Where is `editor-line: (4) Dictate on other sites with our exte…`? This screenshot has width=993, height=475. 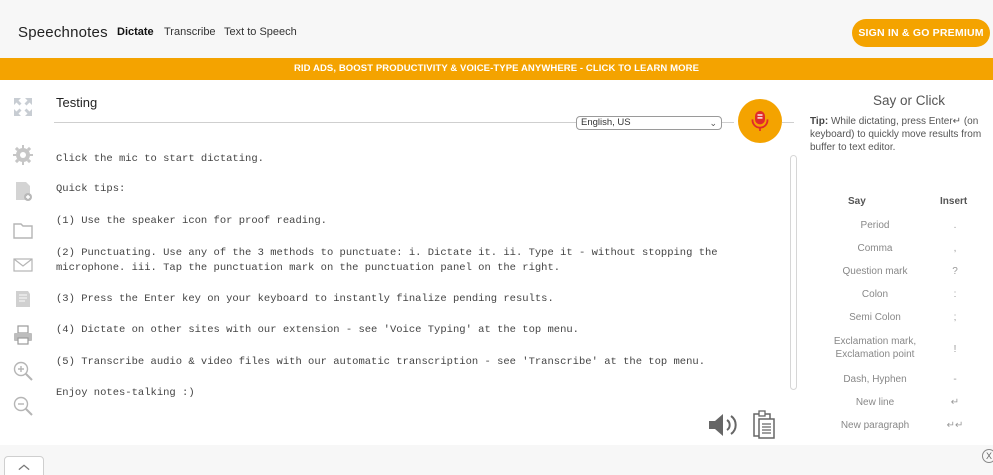
editor-line: (4) Dictate on other sites with our exte… is located at coordinates (317, 330).